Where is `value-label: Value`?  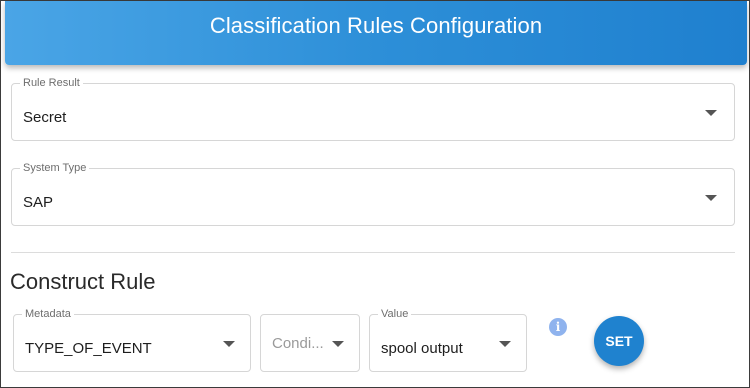 value-label: Value is located at coordinates (395, 314).